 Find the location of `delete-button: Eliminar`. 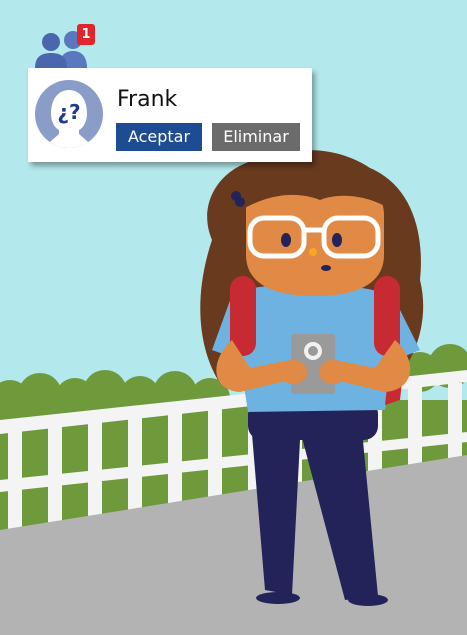

delete-button: Eliminar is located at coordinates (256, 137).